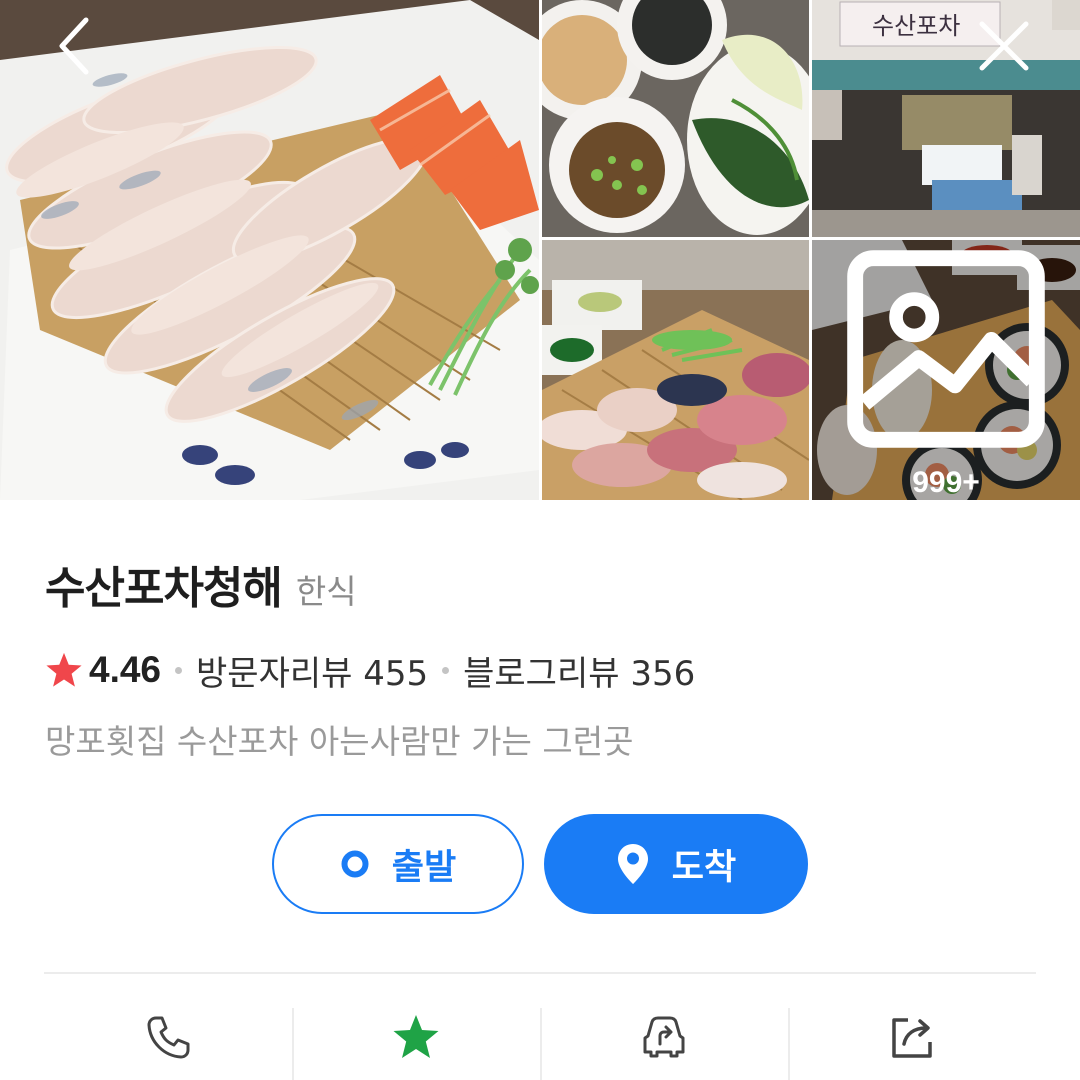  I want to click on phone-icon, so click(168, 1037).